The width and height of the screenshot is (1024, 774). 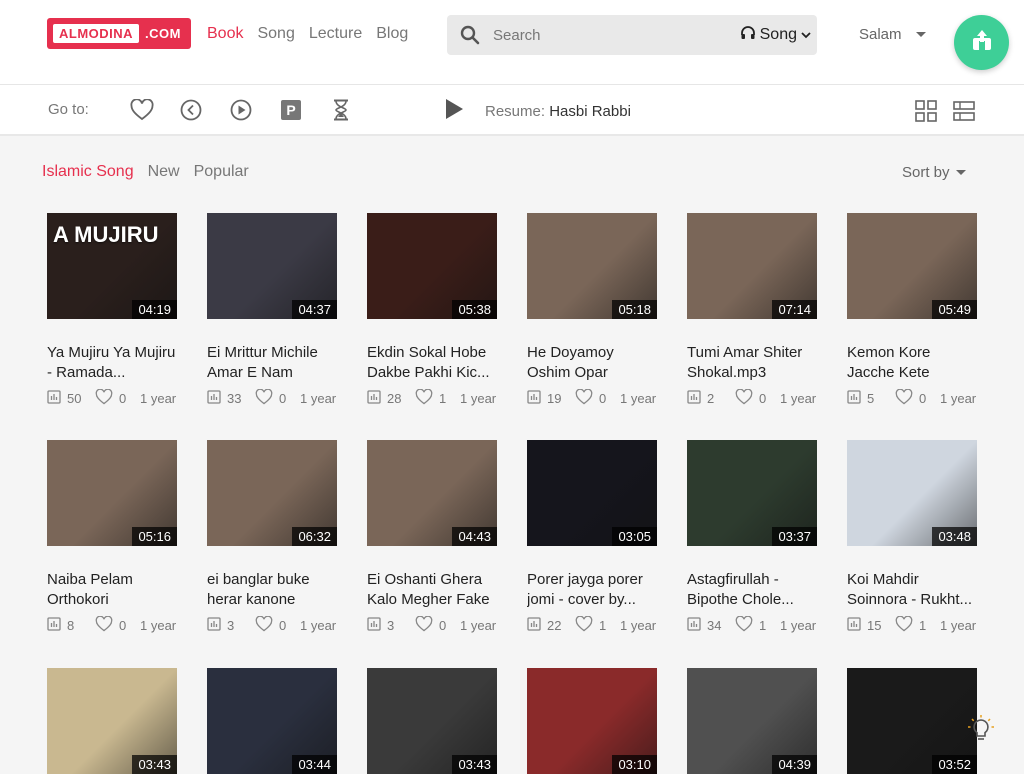 I want to click on song-thumbnail: 04:43, so click(x=432, y=493).